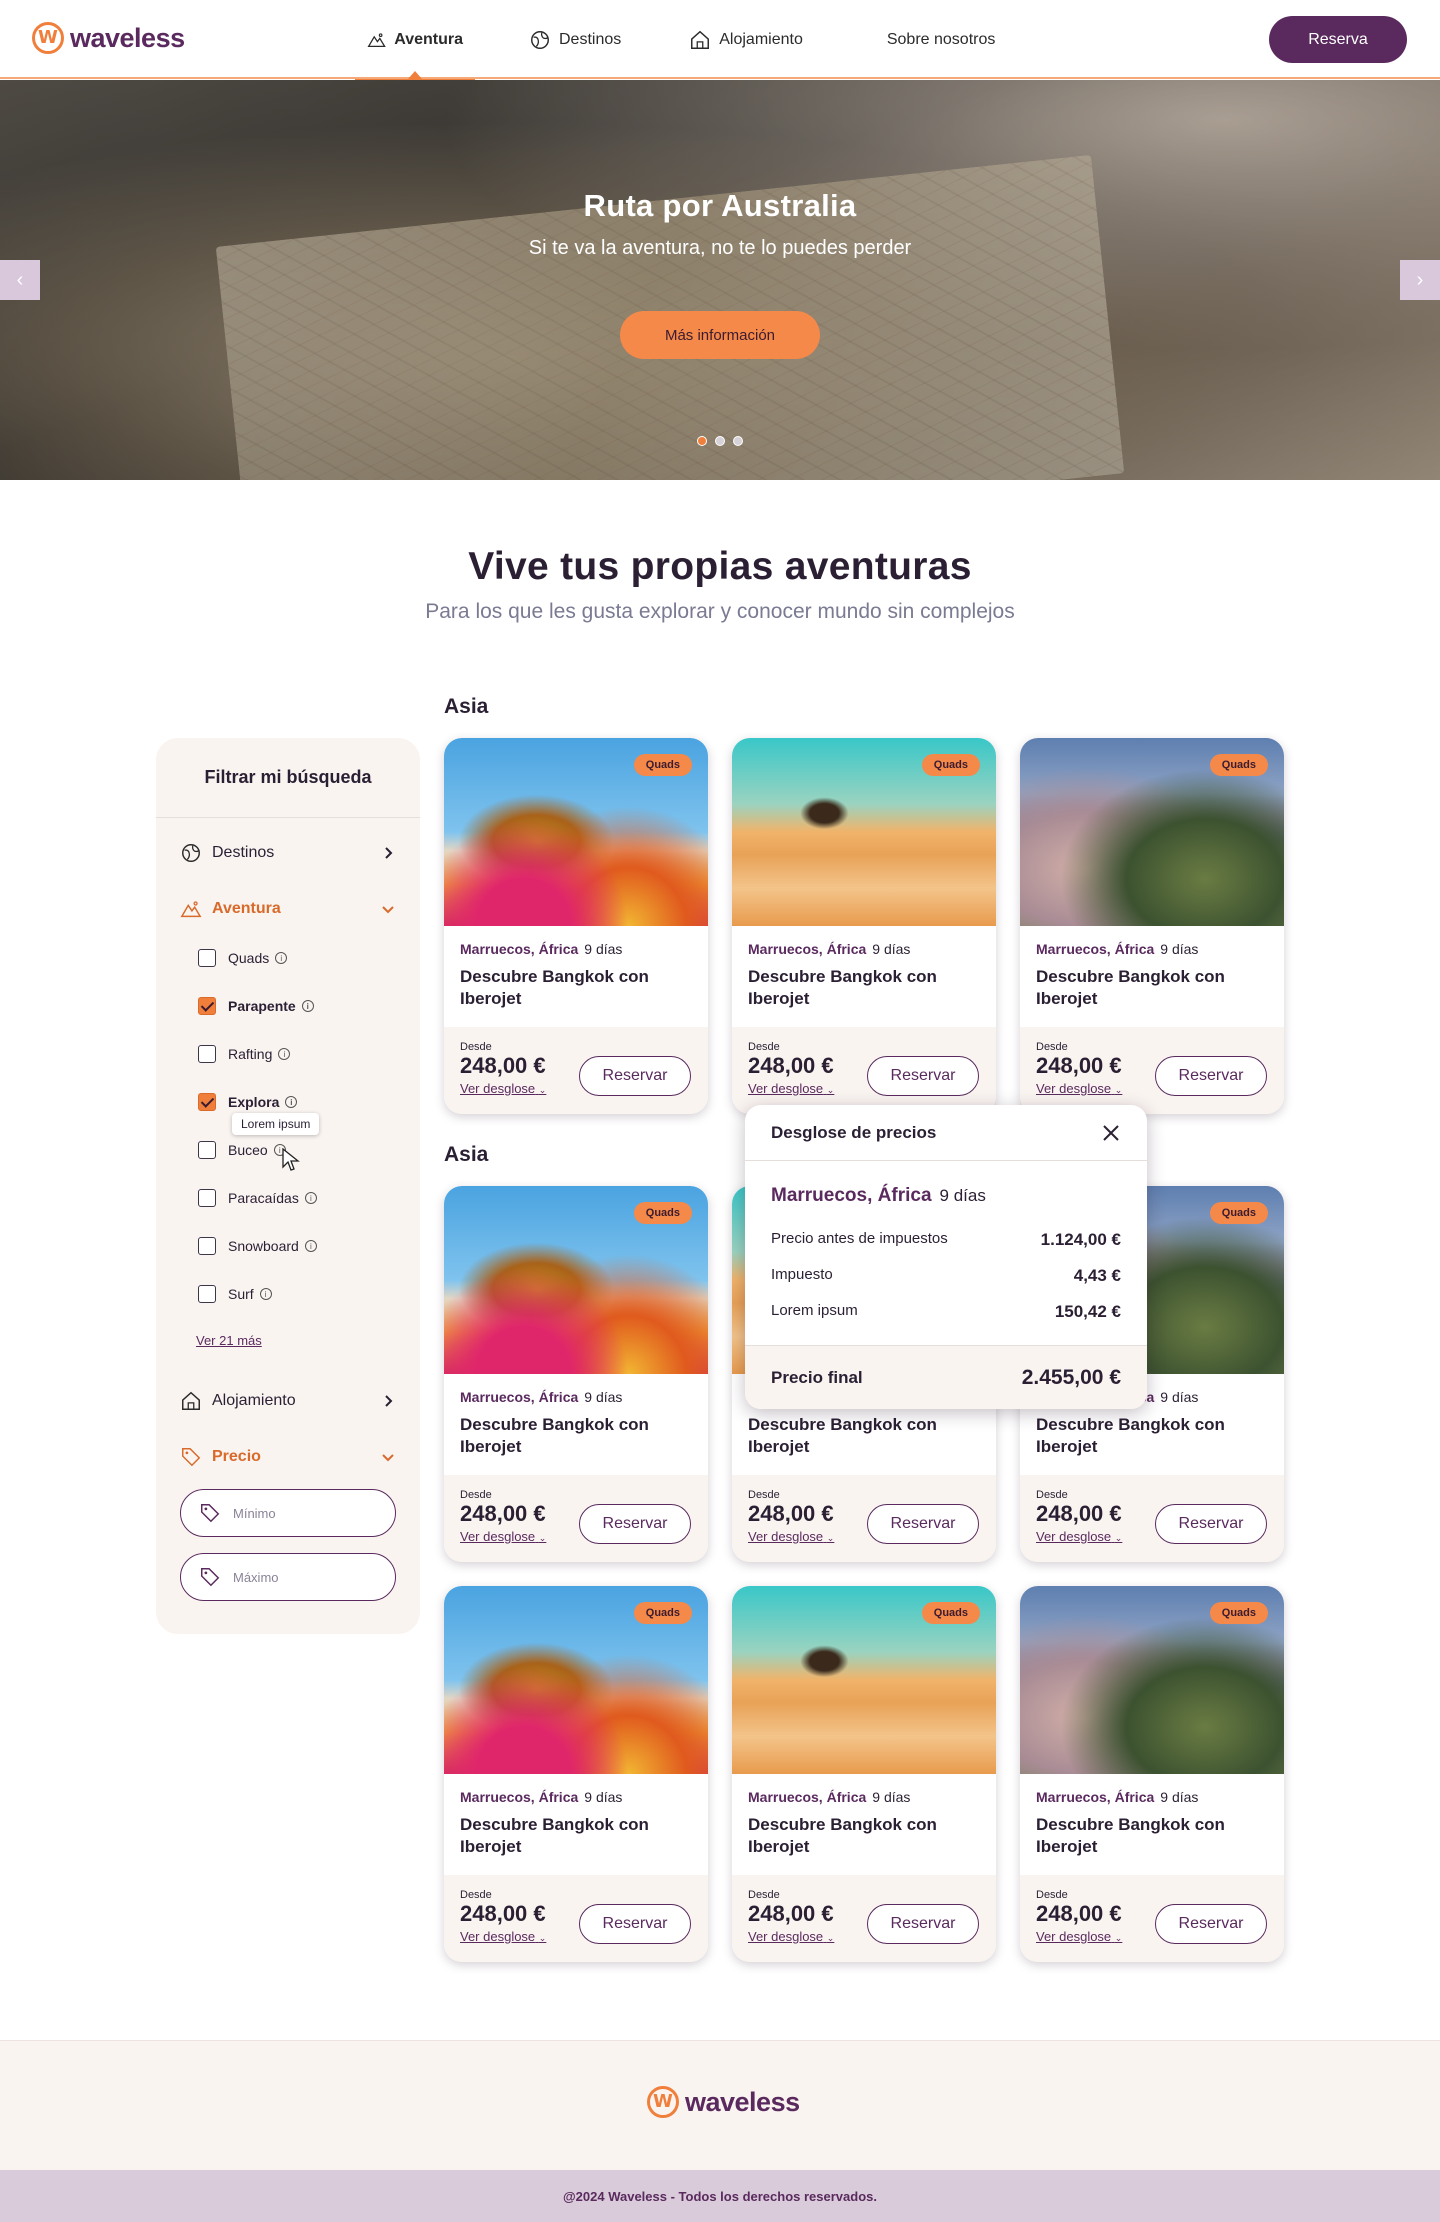  Describe the element at coordinates (288, 1457) in the screenshot. I see `filter-precio: Precio` at that location.